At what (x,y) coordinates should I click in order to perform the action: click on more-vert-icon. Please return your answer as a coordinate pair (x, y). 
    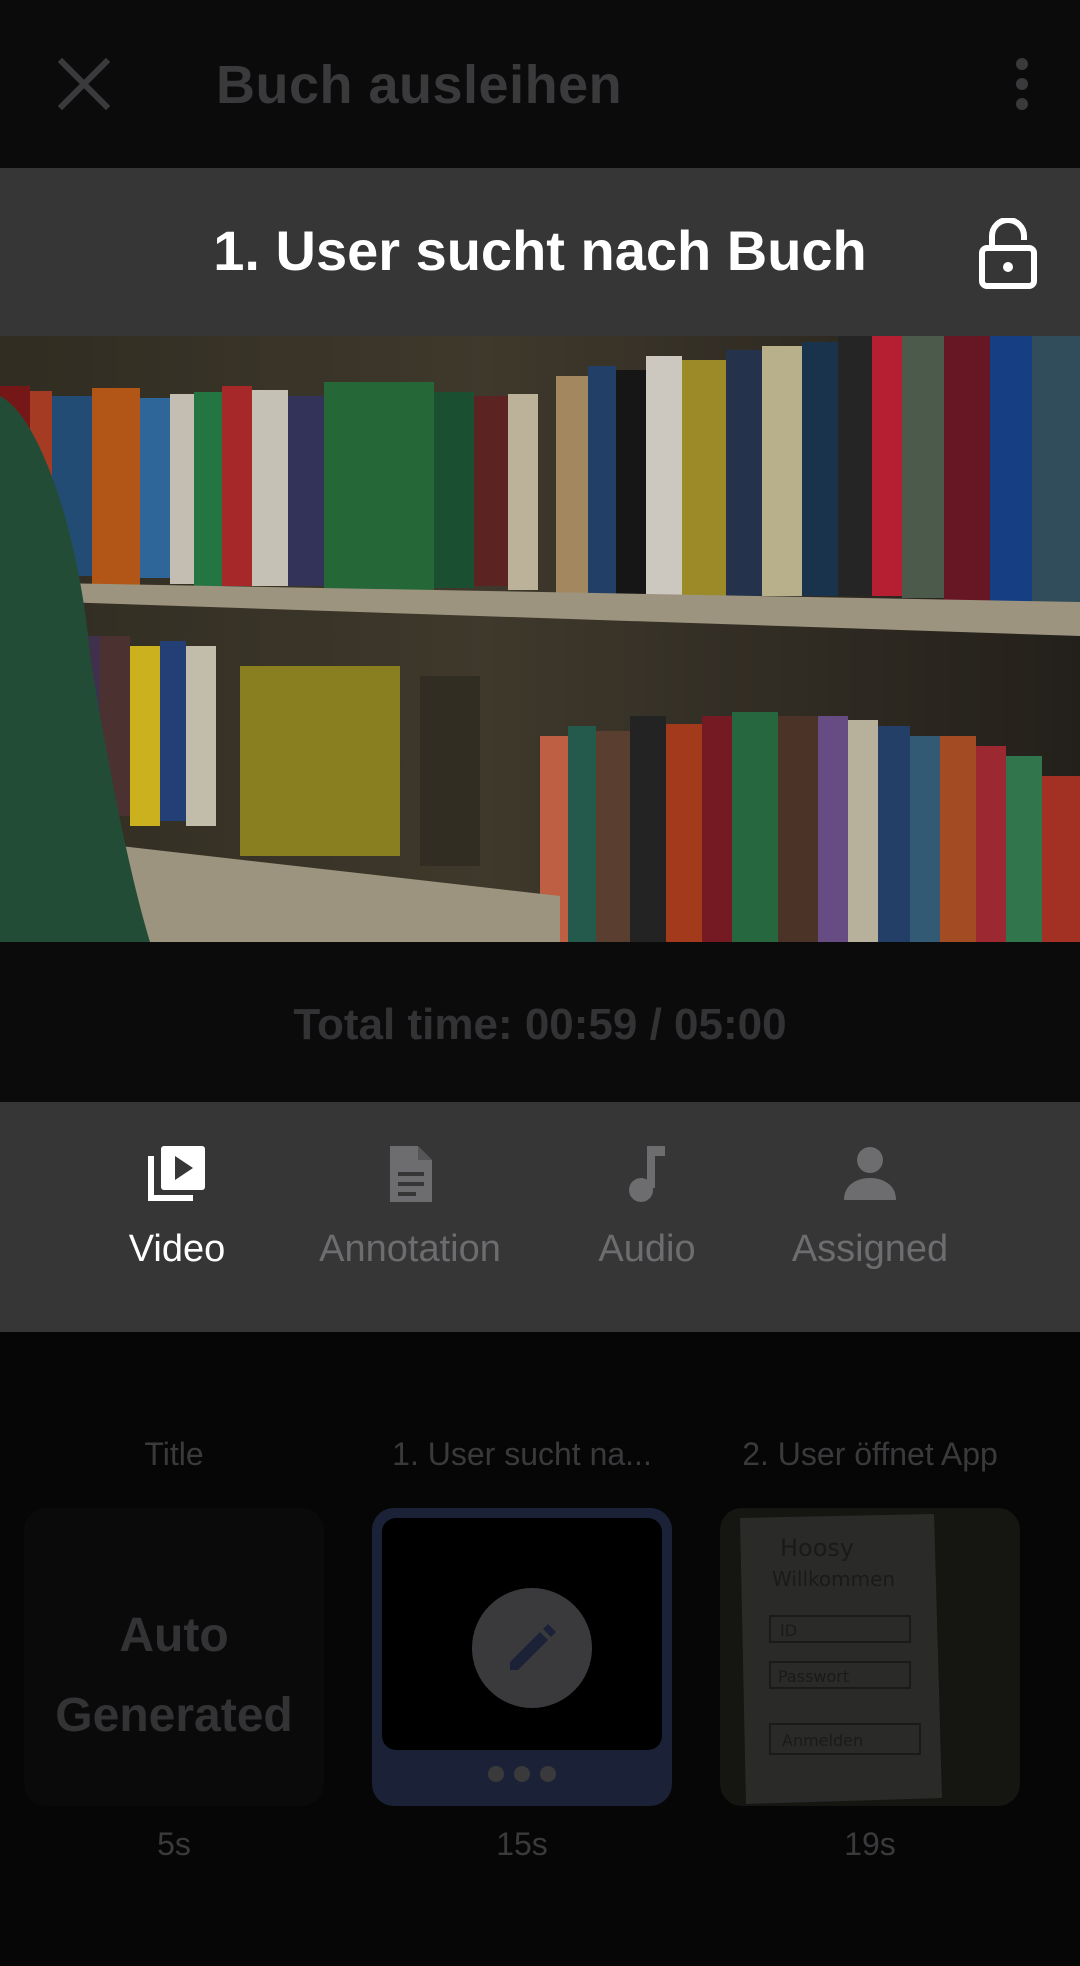
    Looking at the image, I should click on (1022, 84).